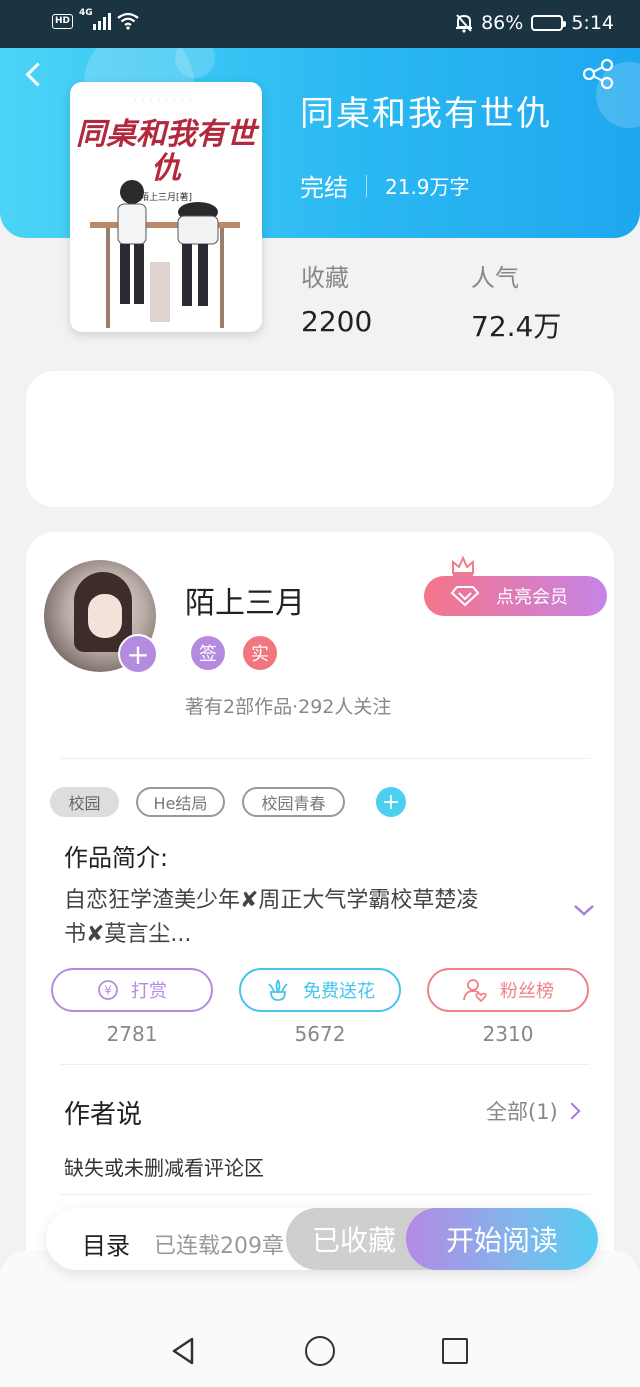  What do you see at coordinates (549, 23) in the screenshot?
I see `battery-icon` at bounding box center [549, 23].